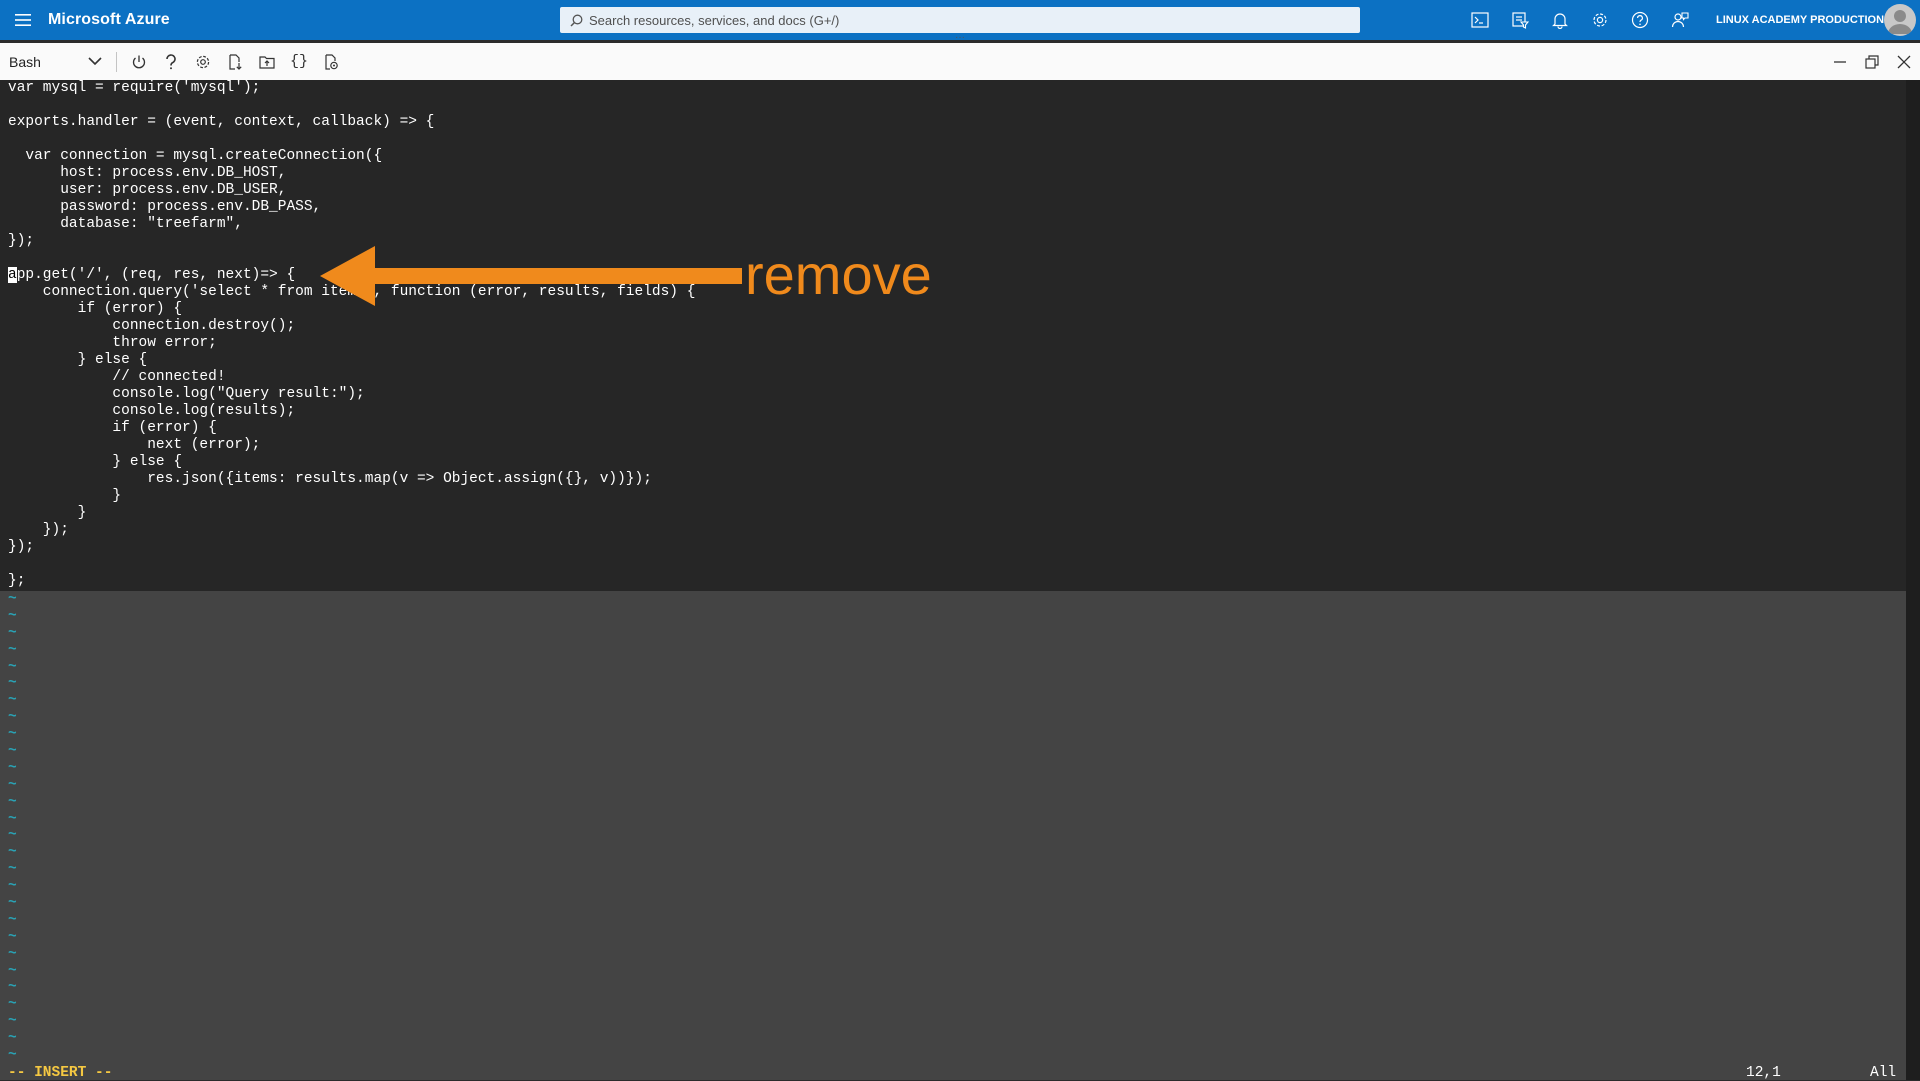 Image resolution: width=1920 pixels, height=1081 pixels. What do you see at coordinates (351, 343) in the screenshot?
I see `code-line: throw error;` at bounding box center [351, 343].